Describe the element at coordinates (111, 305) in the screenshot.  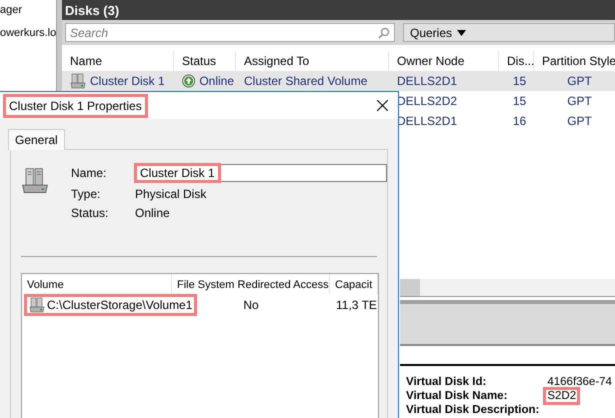
I see `volume-row: C:\ClusterStorage\Volume1` at that location.